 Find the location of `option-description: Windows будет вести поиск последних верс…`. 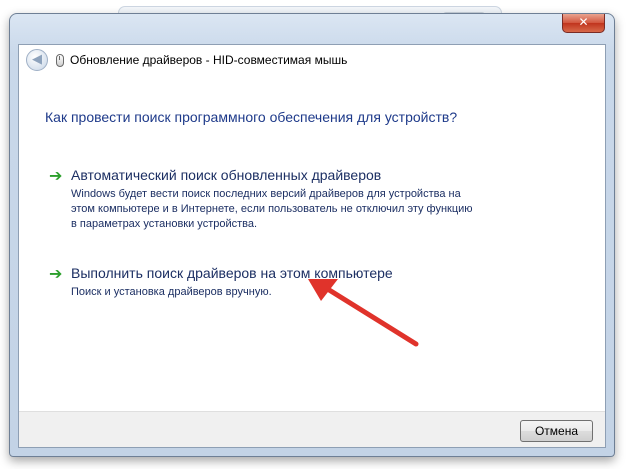

option-description: Windows будет вести поиск последних верс… is located at coordinates (272, 209).